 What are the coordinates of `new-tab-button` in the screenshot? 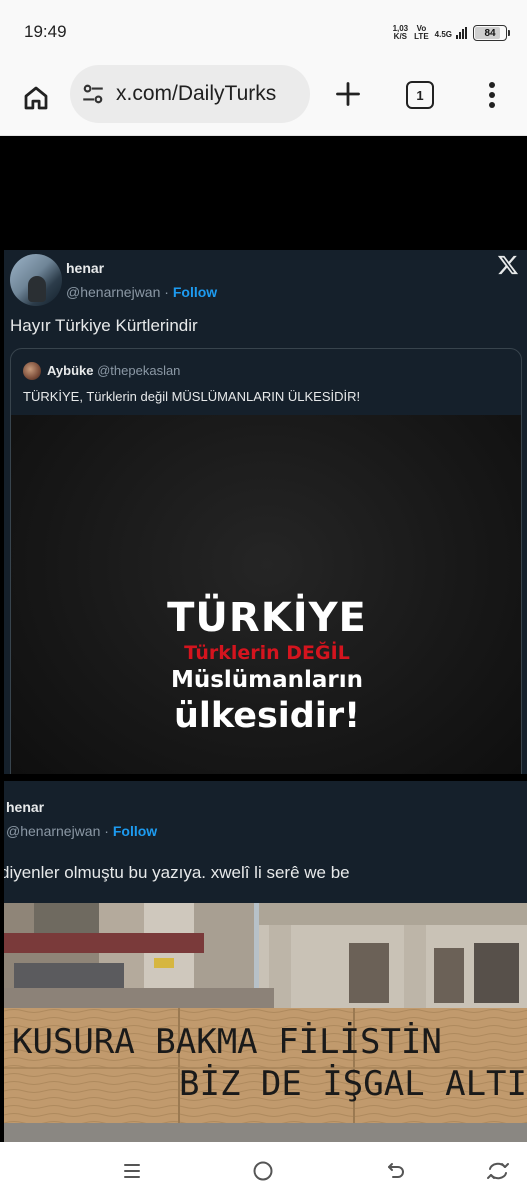 It's located at (348, 94).